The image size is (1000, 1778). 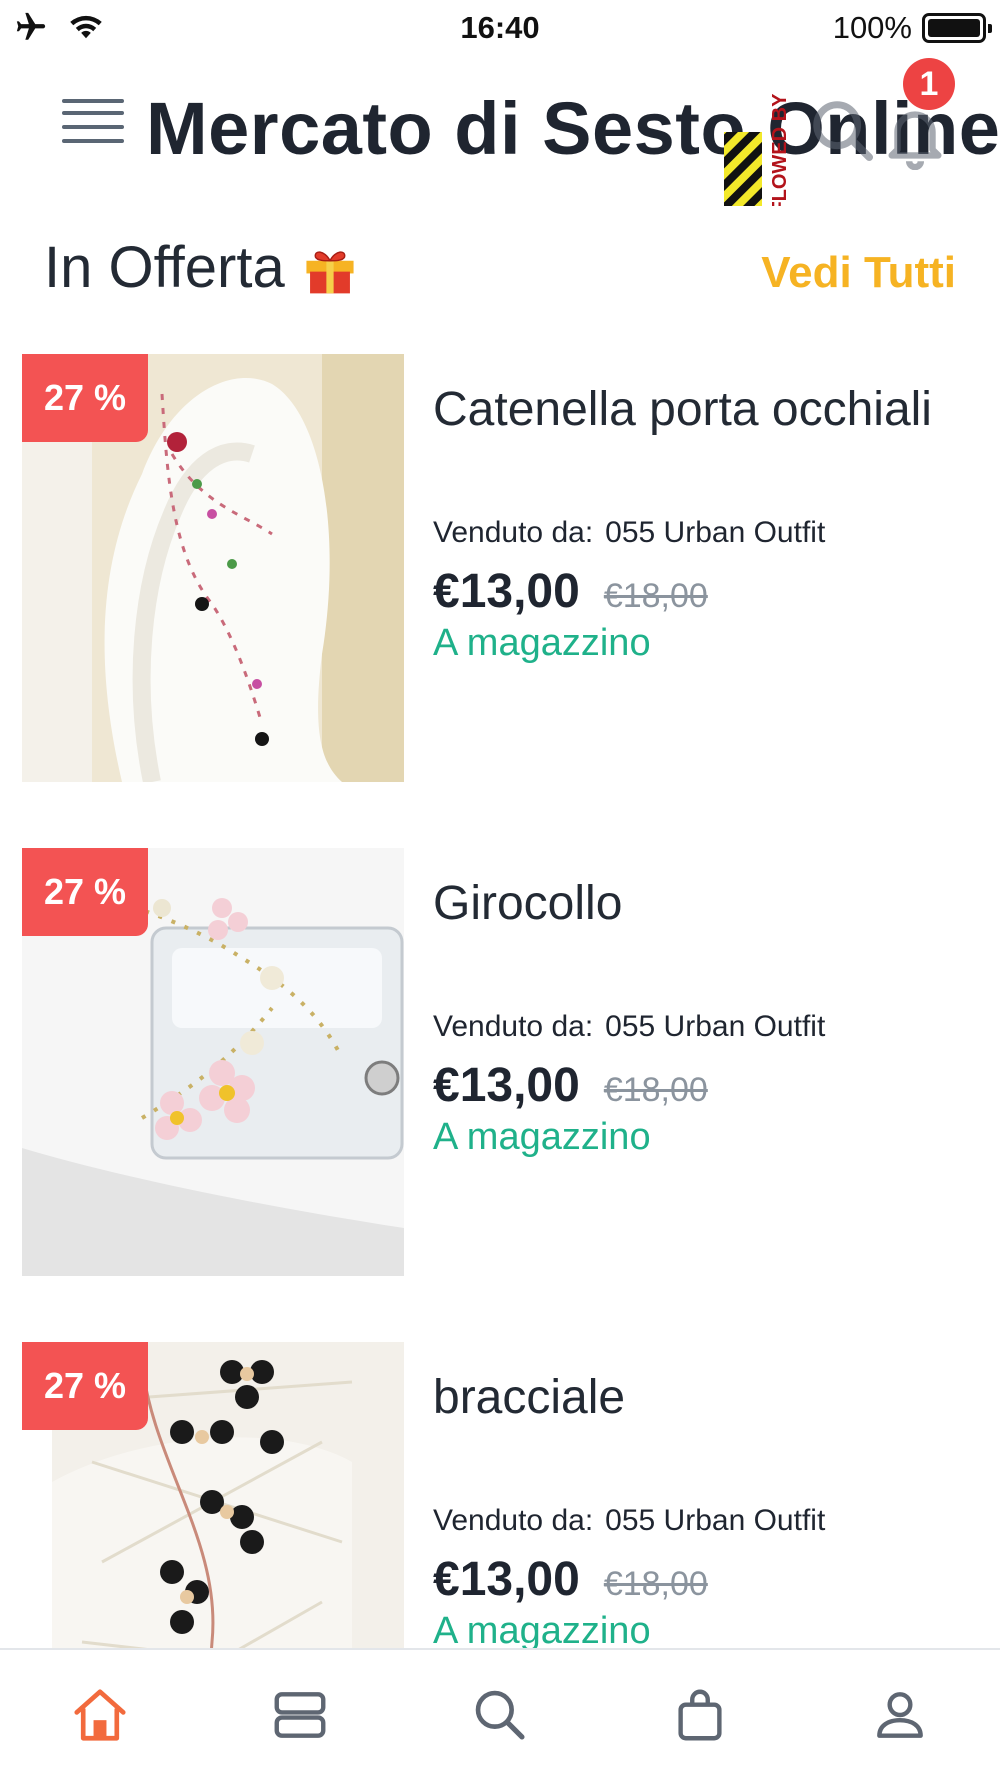 I want to click on app-header: Mercato di Sesto Online RFLOWED BY 1, so click(x=500, y=131).